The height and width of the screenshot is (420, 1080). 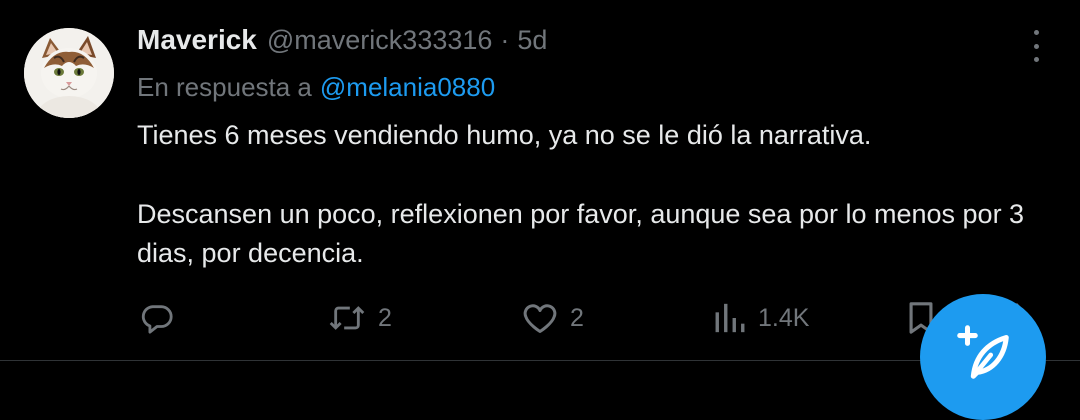 I want to click on reply-context: En respuesta a @melania0880, so click(x=316, y=87).